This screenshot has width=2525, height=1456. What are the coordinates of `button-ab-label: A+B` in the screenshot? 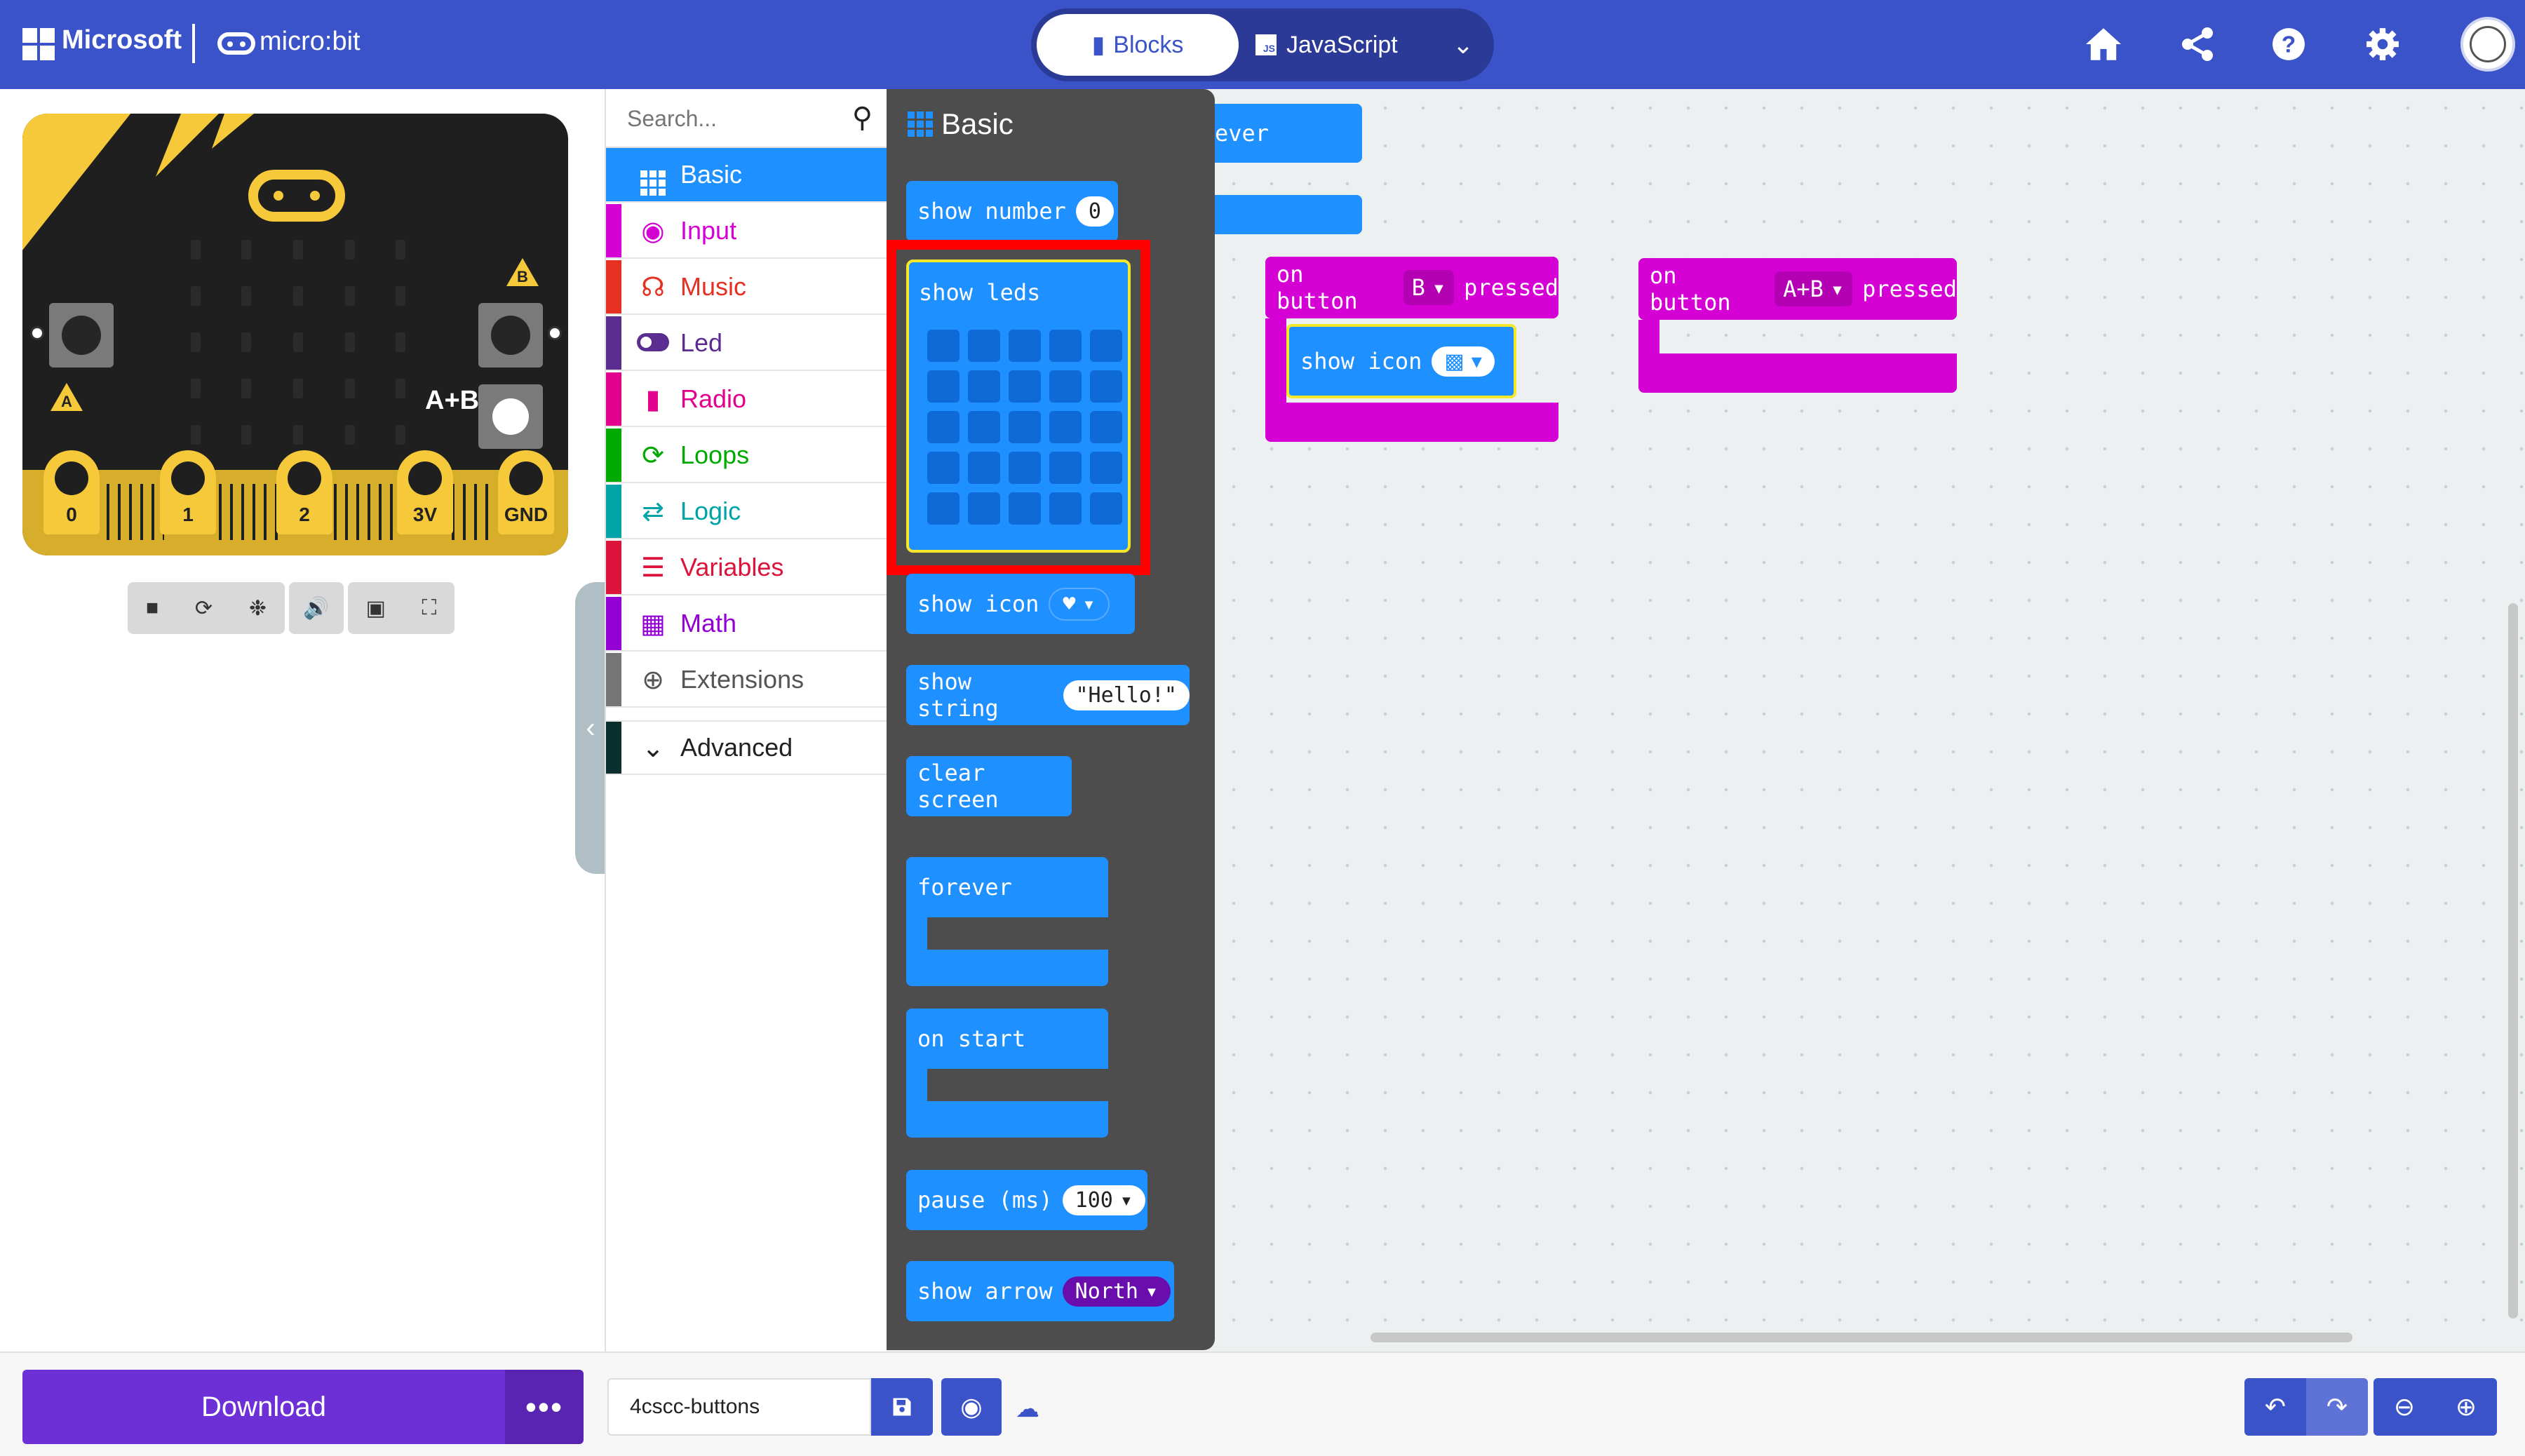 It's located at (452, 400).